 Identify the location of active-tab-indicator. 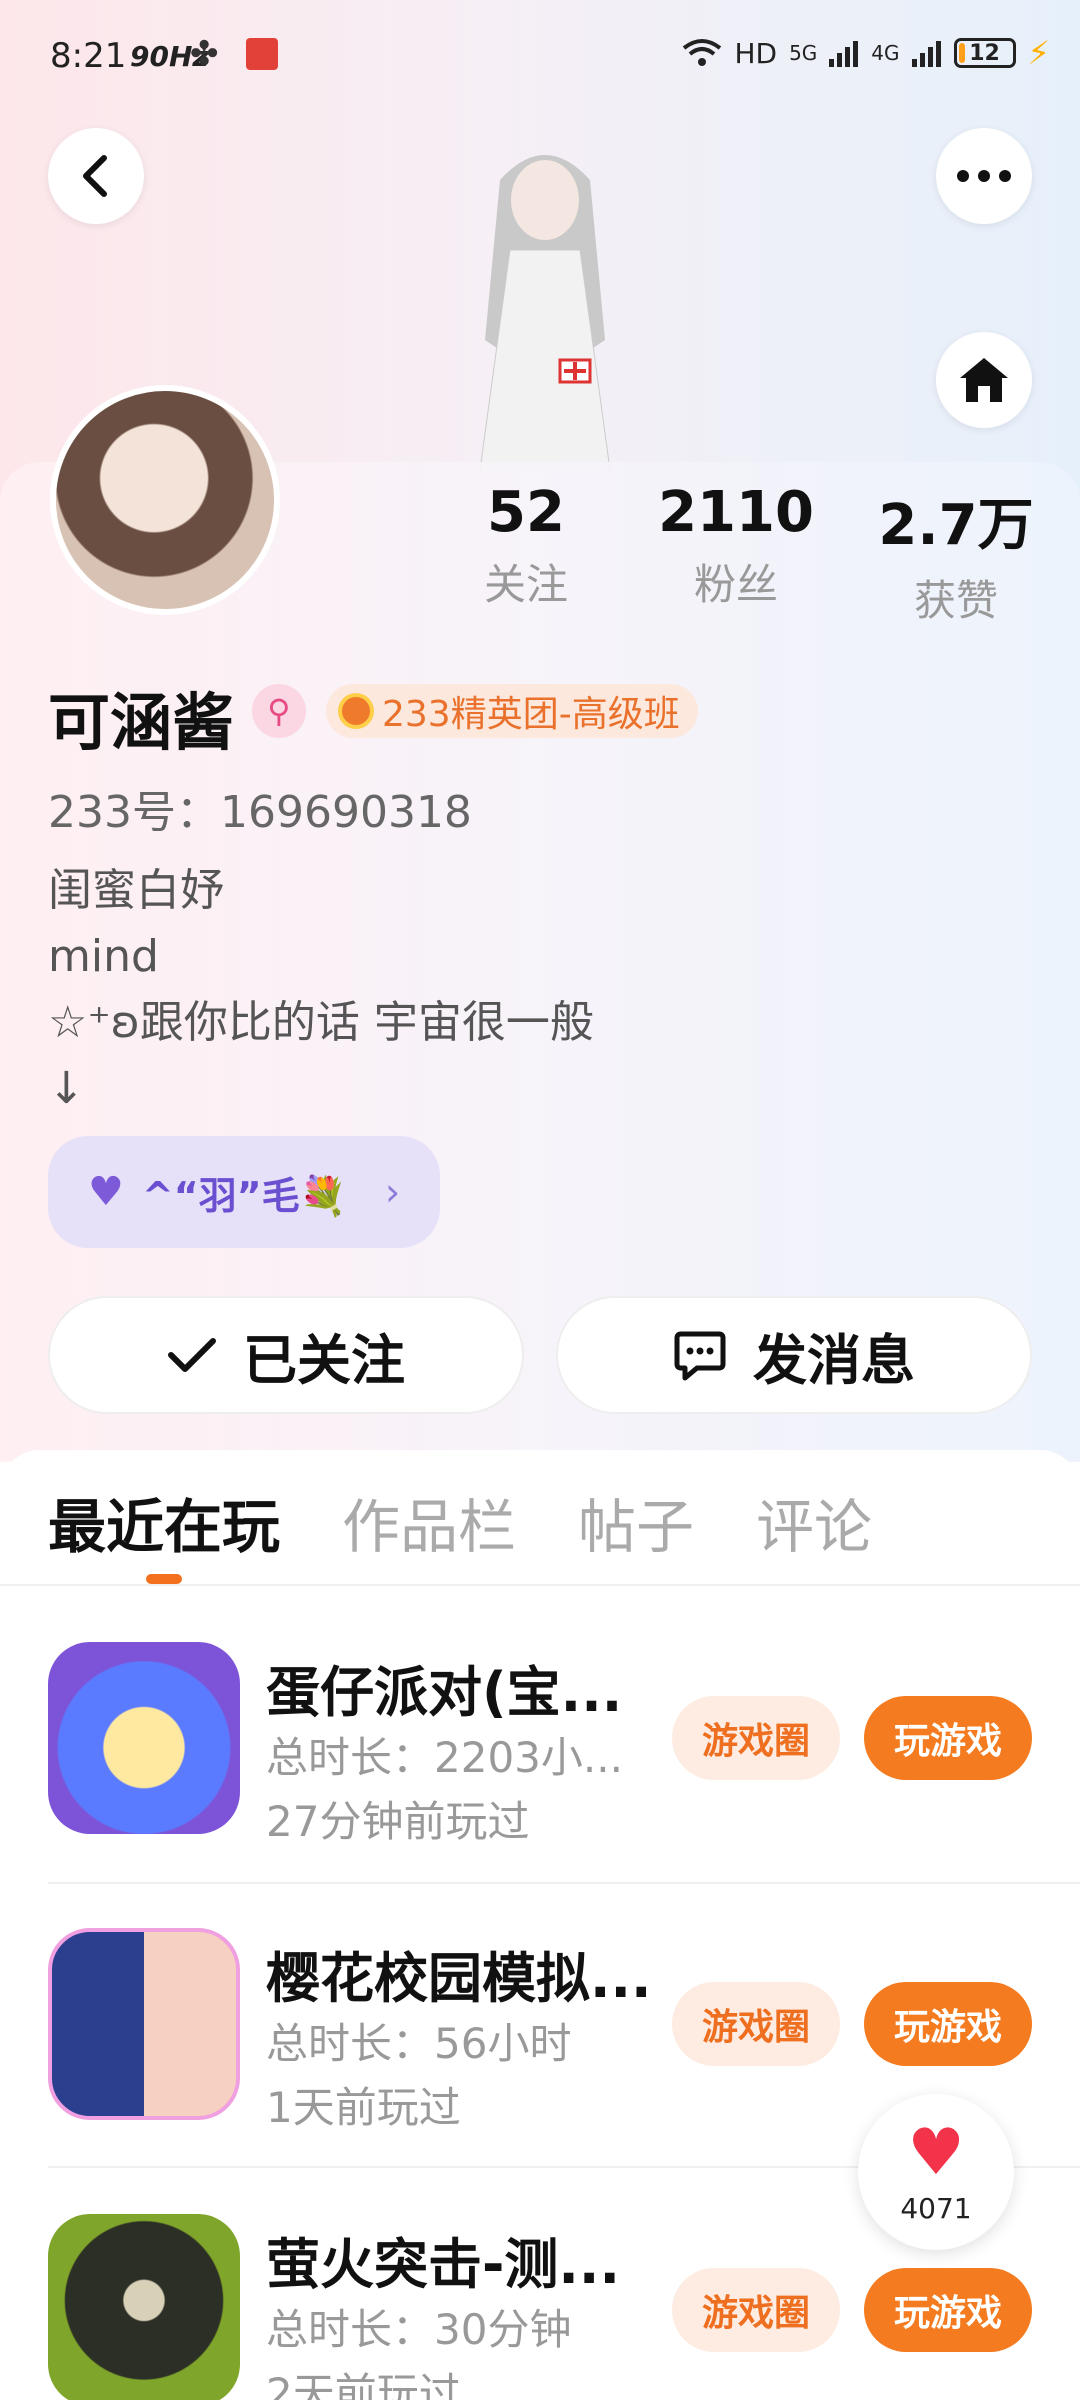
(164, 1579).